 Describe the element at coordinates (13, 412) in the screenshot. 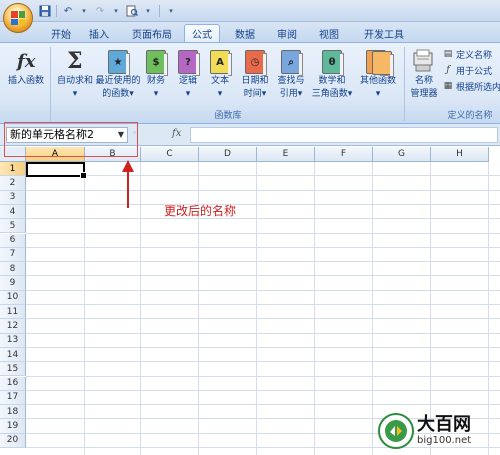

I see `row-header-18: 18` at that location.